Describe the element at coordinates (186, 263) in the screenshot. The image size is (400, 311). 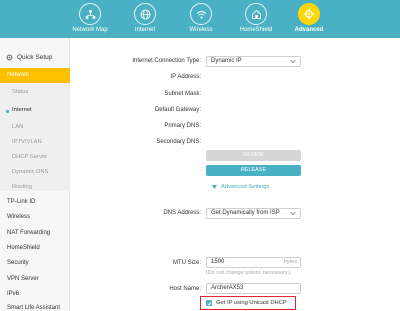
I see `mtu-size-label: MTU Size:` at that location.